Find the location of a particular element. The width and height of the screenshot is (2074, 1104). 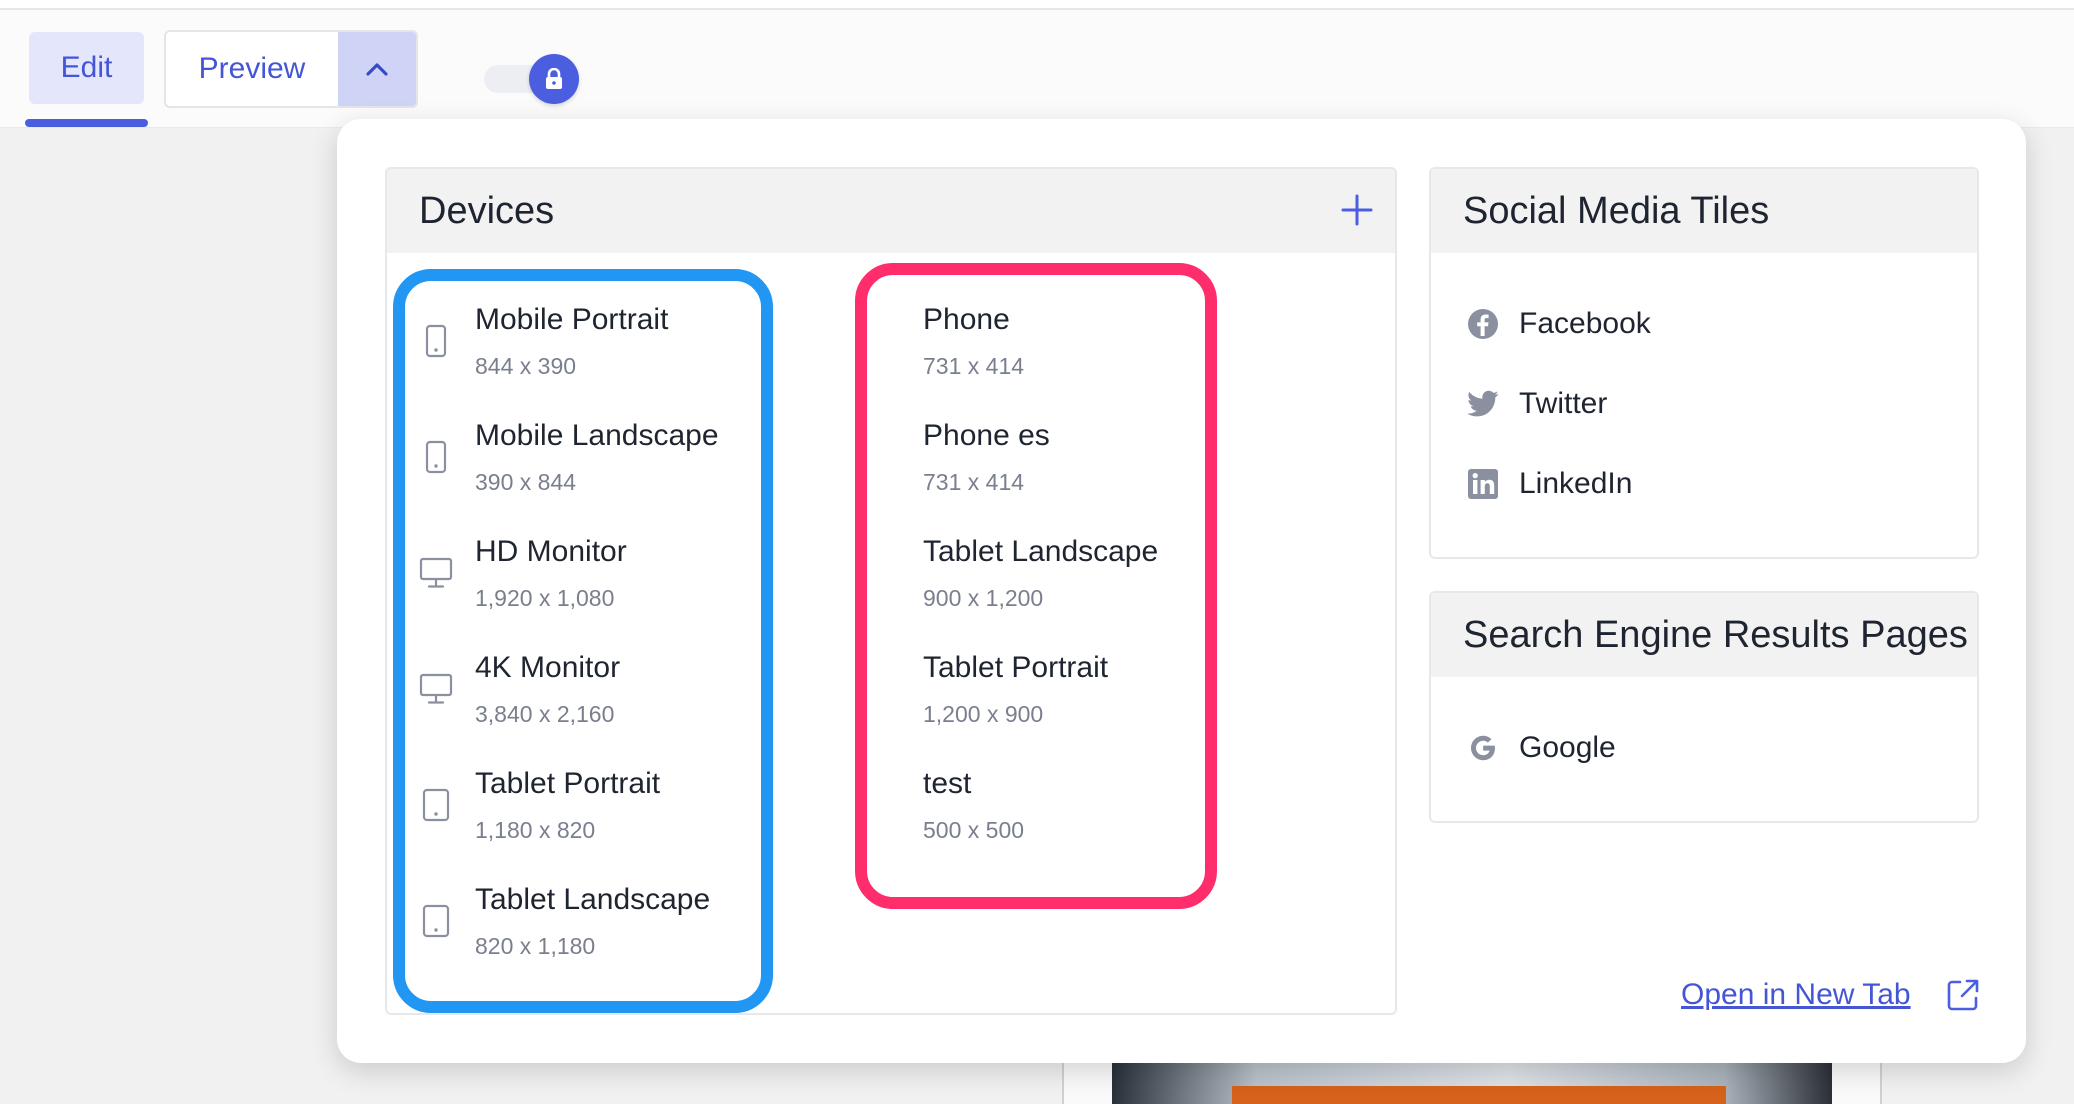

social-item-label: Facebook is located at coordinates (1585, 323).